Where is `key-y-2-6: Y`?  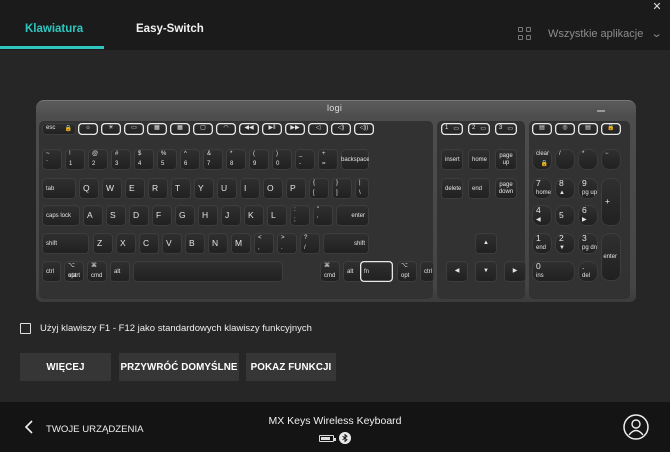
key-y-2-6: Y is located at coordinates (204, 188).